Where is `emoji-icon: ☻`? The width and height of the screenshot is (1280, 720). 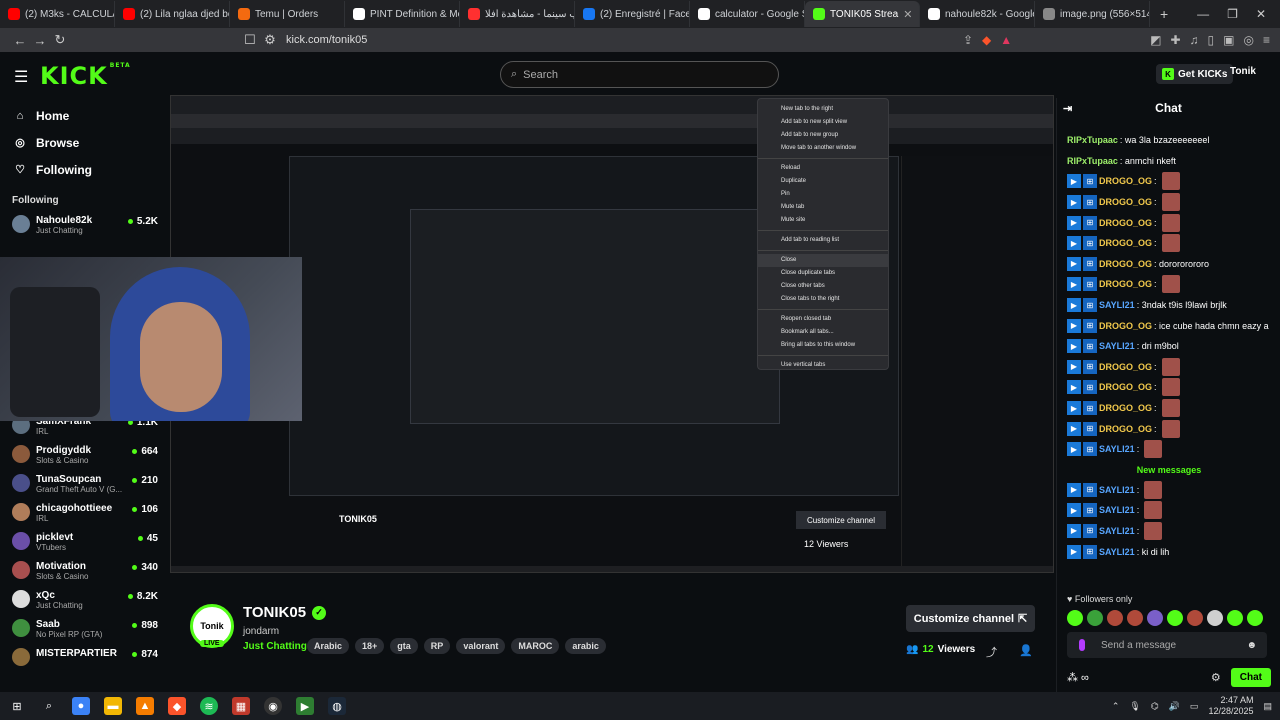
emoji-icon: ☻ is located at coordinates (1251, 645).